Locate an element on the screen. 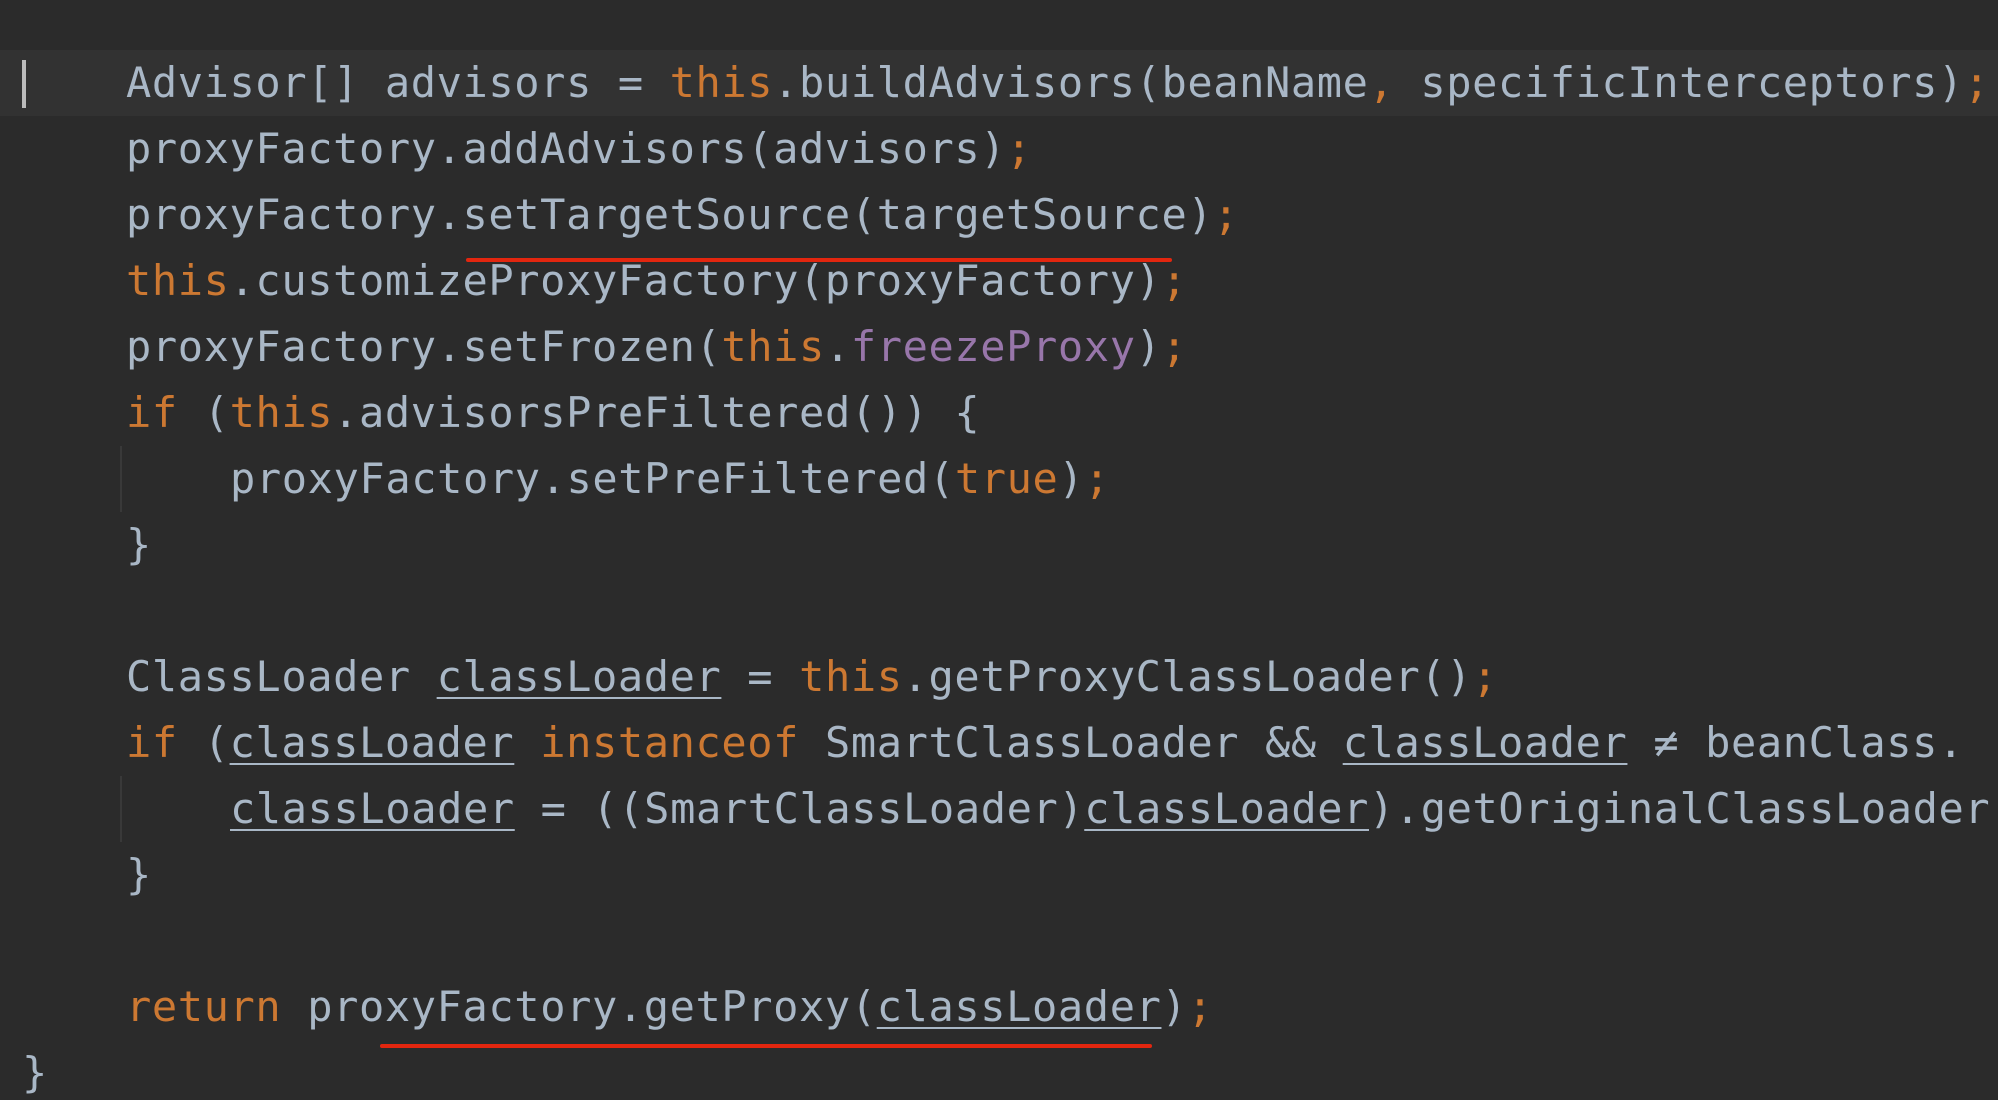 This screenshot has width=1998, height=1100. keyword-return: return is located at coordinates (204, 1006).